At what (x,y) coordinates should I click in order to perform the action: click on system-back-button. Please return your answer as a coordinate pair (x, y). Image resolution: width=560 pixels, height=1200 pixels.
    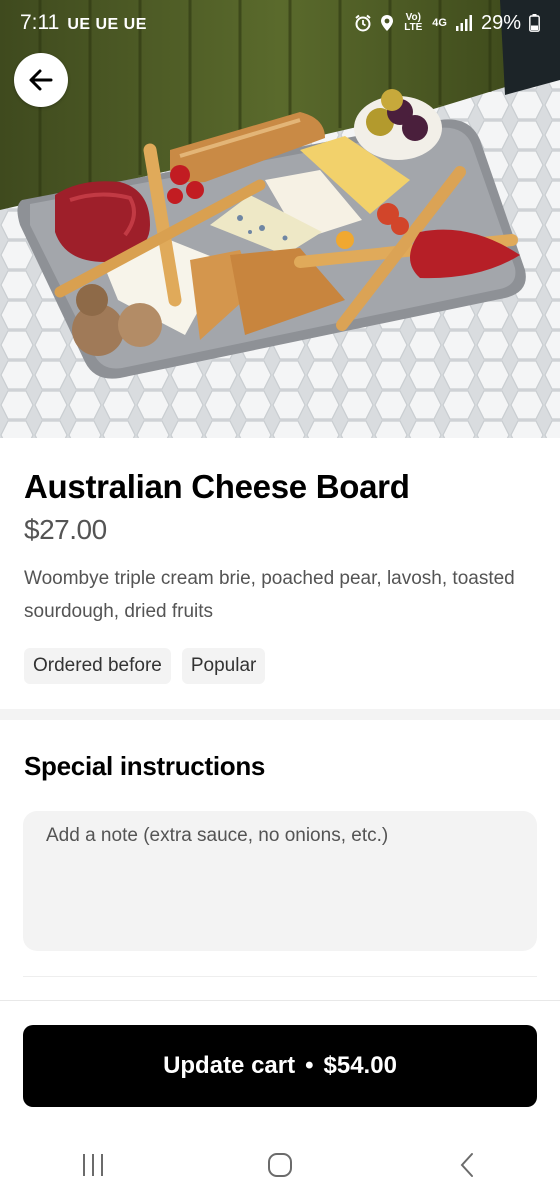
    Looking at the image, I should click on (467, 1165).